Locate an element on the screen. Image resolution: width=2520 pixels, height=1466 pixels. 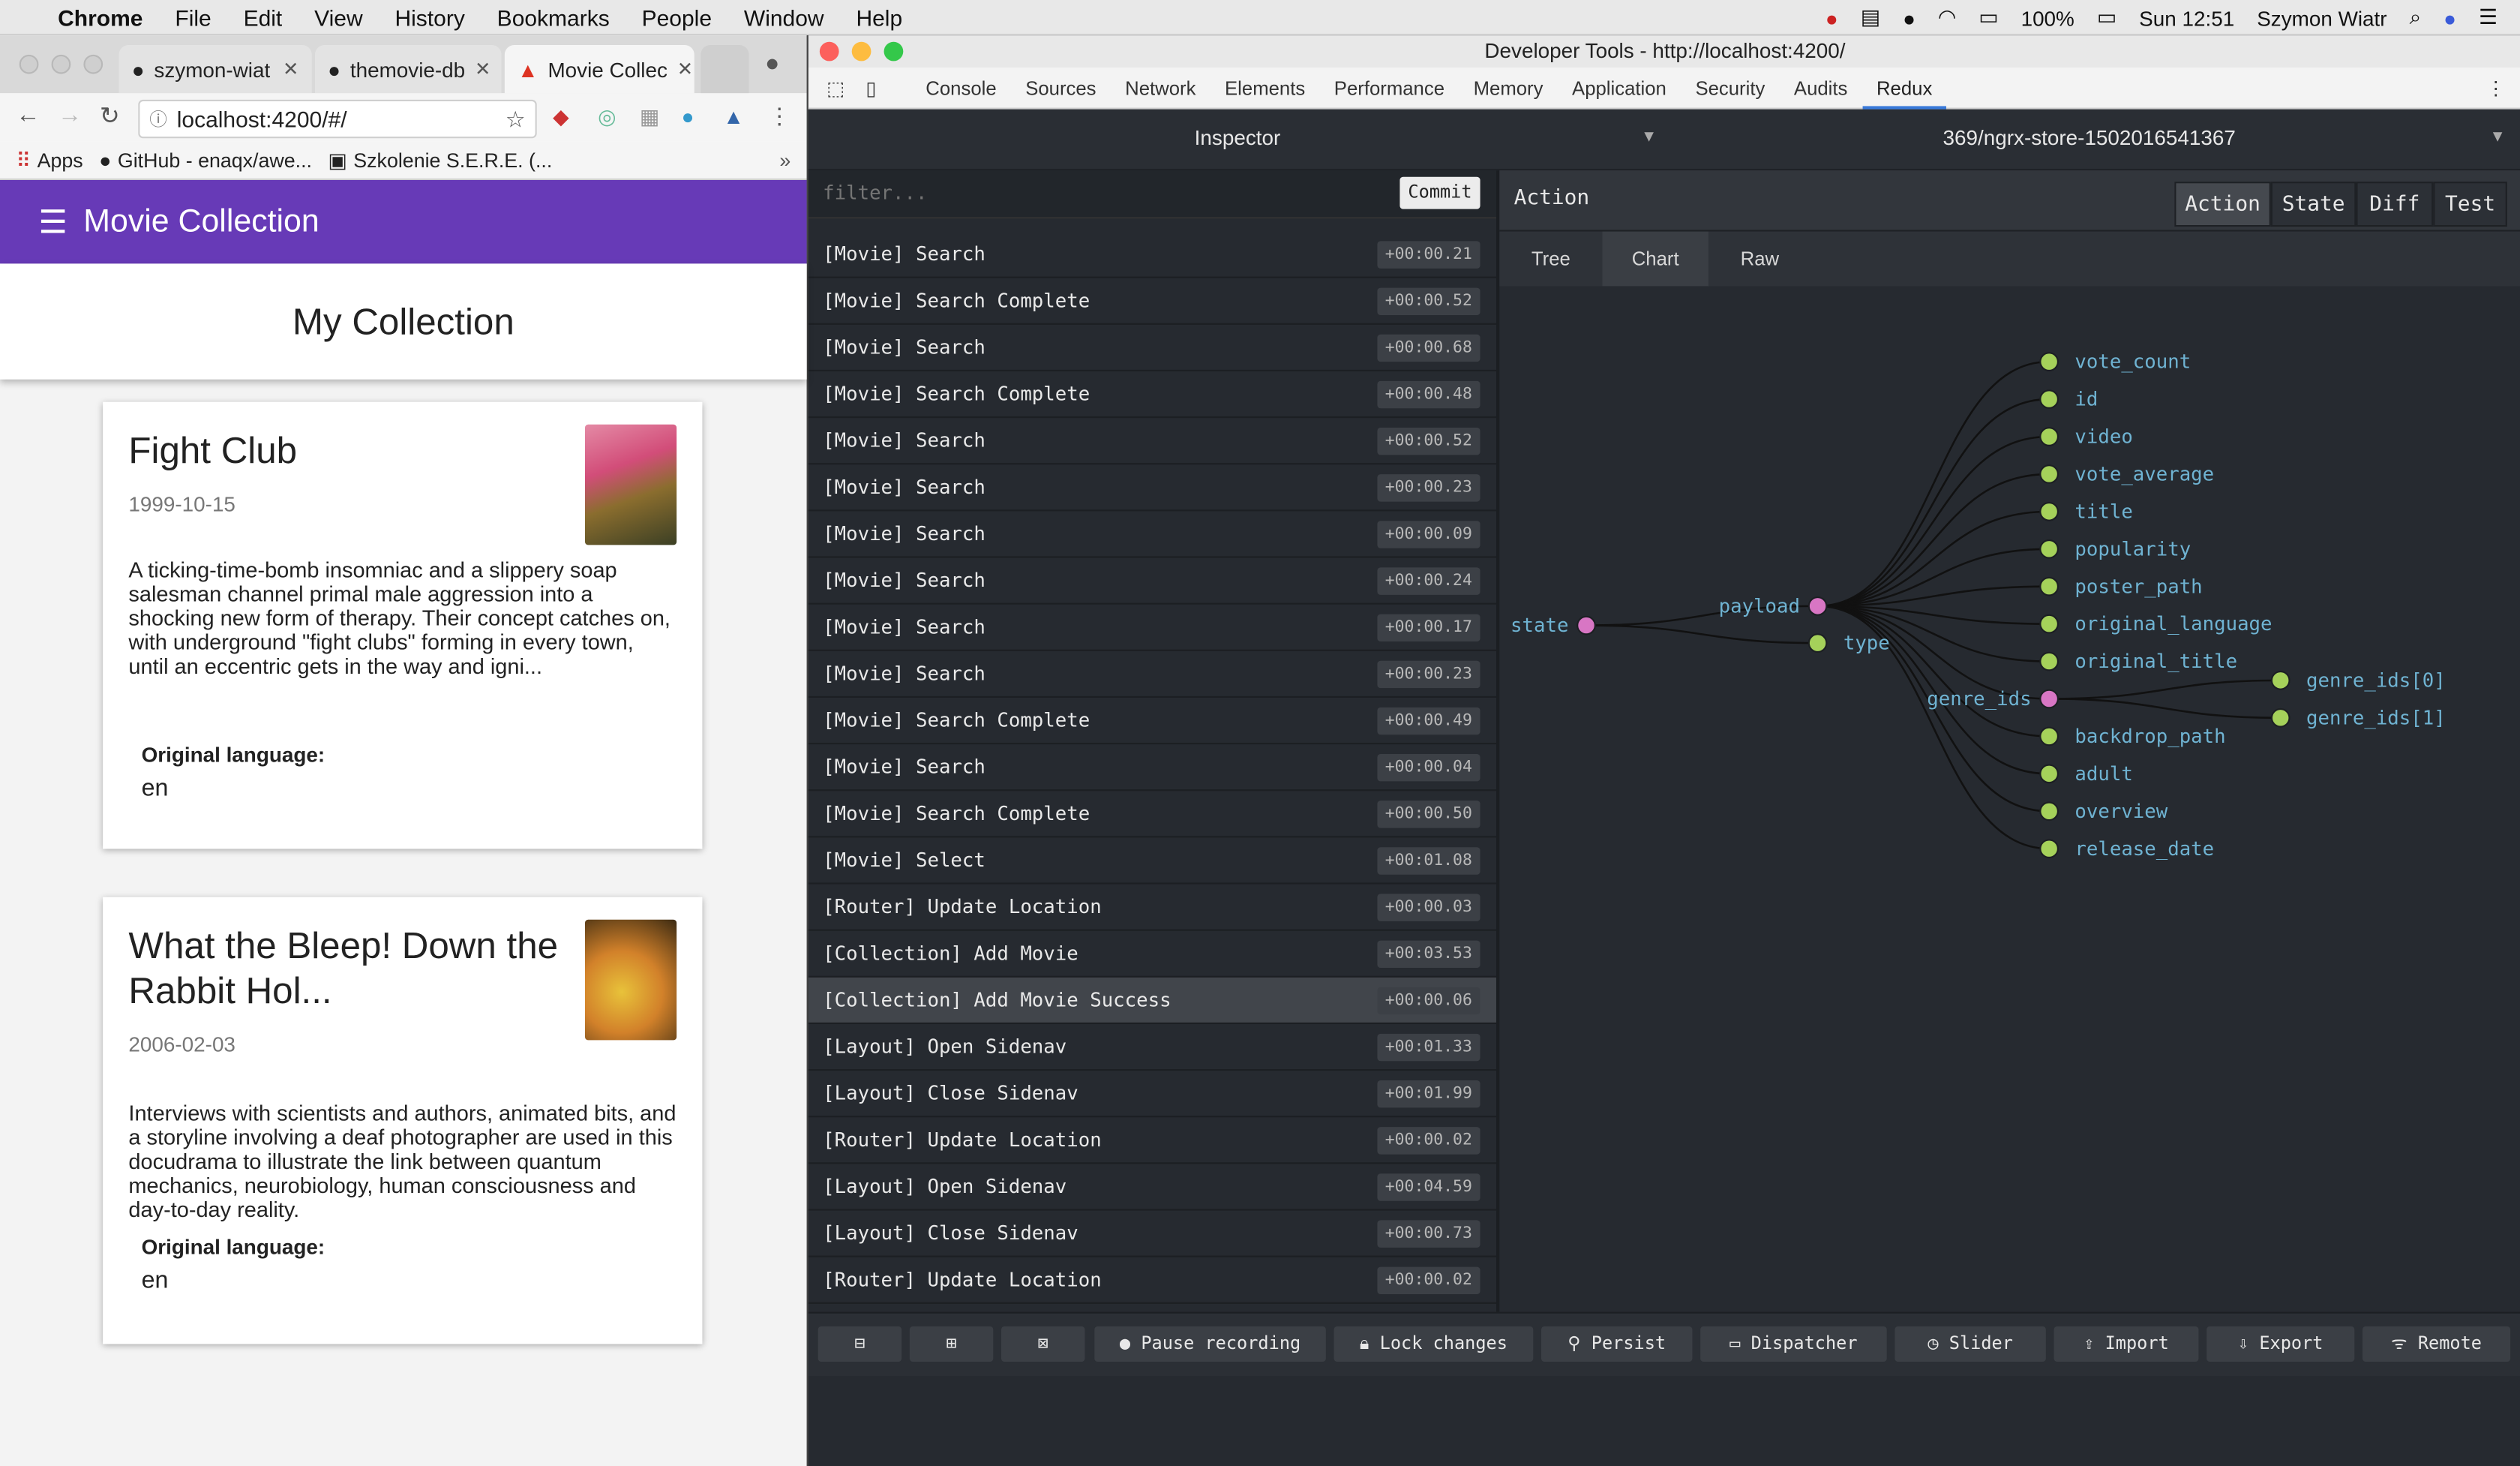
more-bookmarks-icon: » is located at coordinates (784, 160).